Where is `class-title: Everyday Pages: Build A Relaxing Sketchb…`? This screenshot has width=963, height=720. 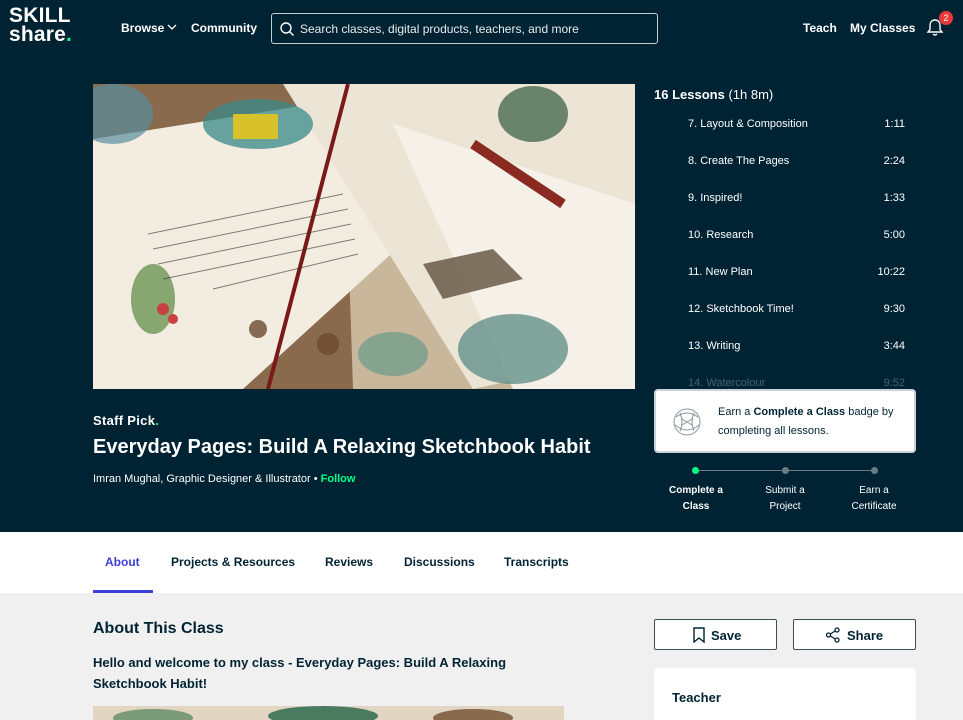 class-title: Everyday Pages: Build A Relaxing Sketchb… is located at coordinates (342, 447).